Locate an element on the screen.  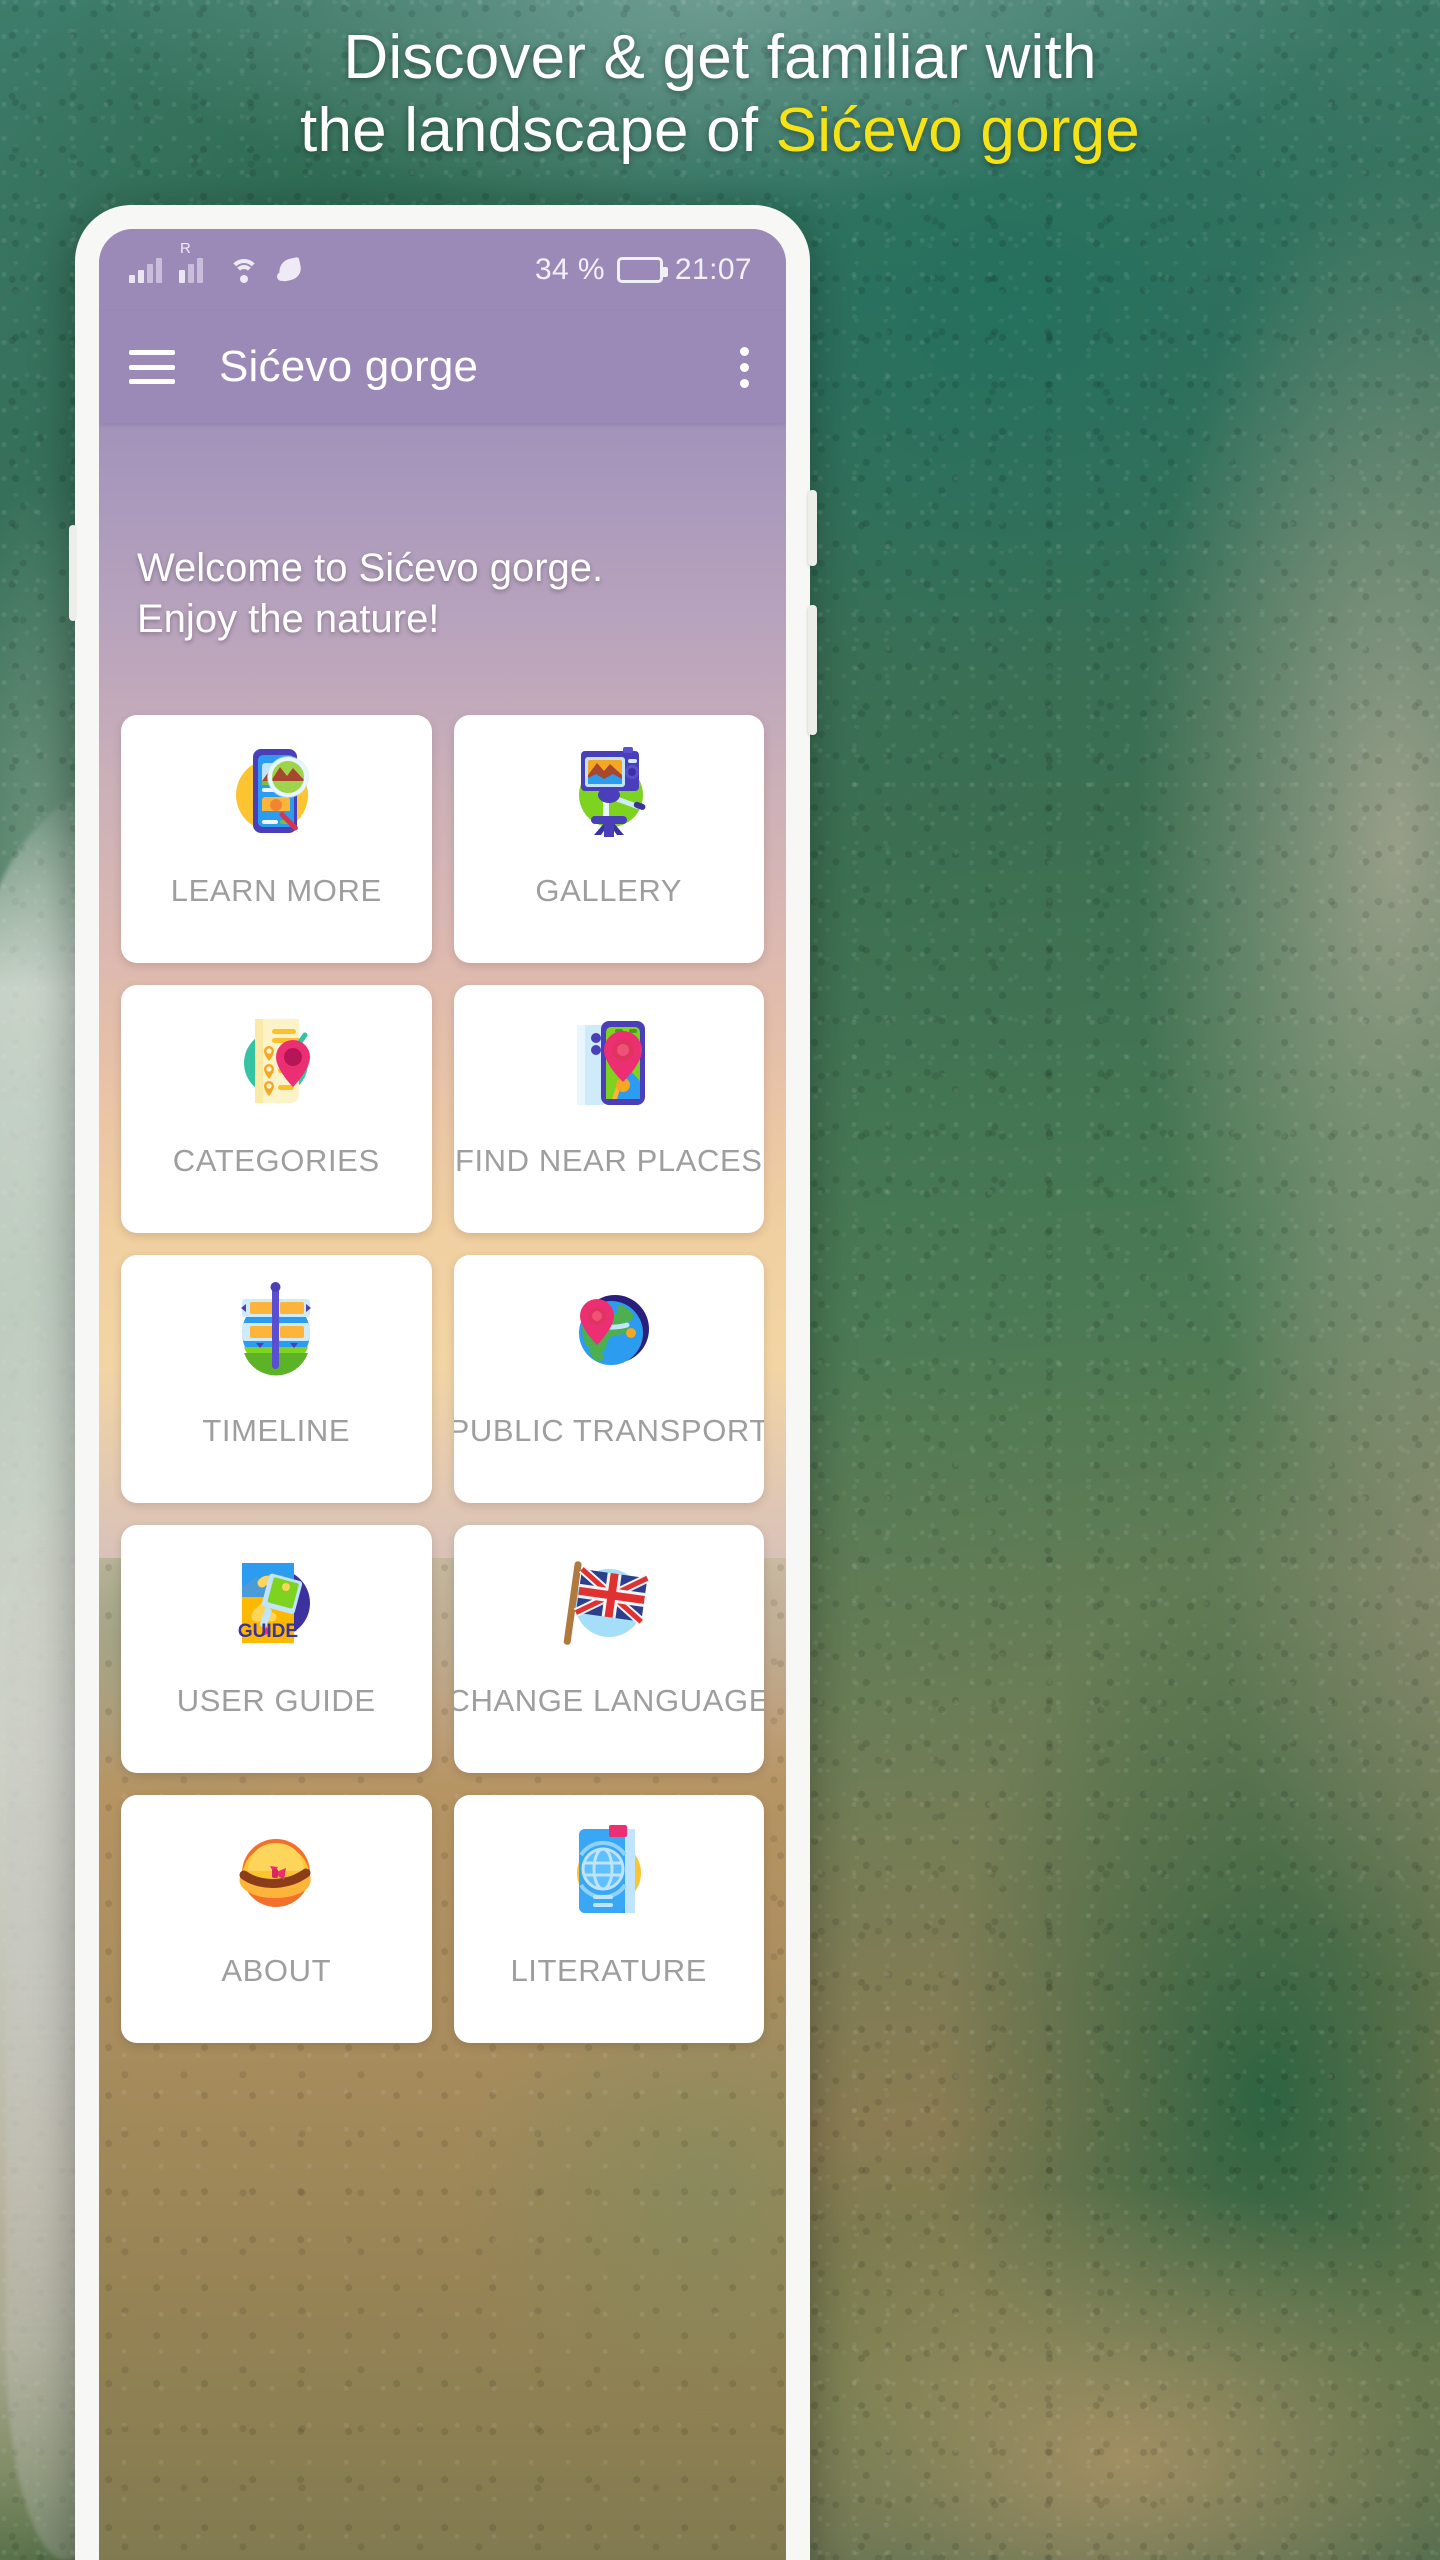
welcome-line1: Welcome to Sićevo gorge. is located at coordinates (370, 568).